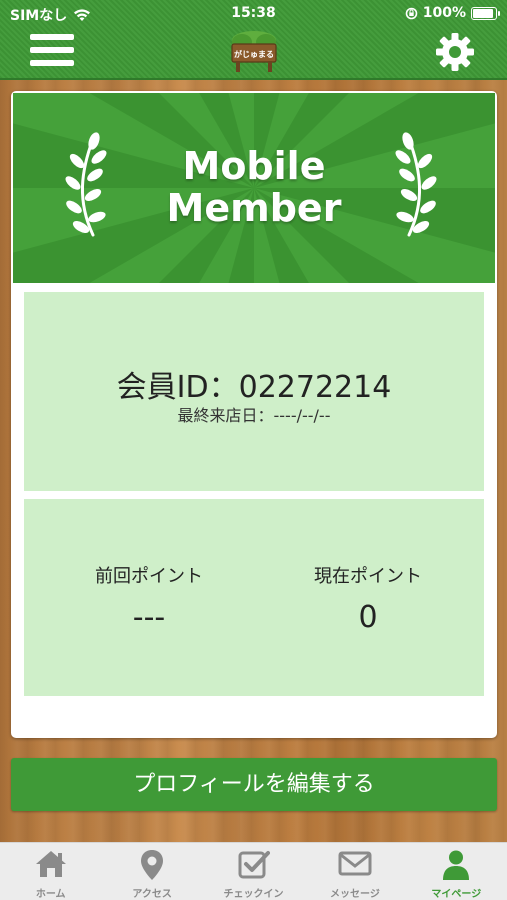  I want to click on menu-button, so click(52, 52).